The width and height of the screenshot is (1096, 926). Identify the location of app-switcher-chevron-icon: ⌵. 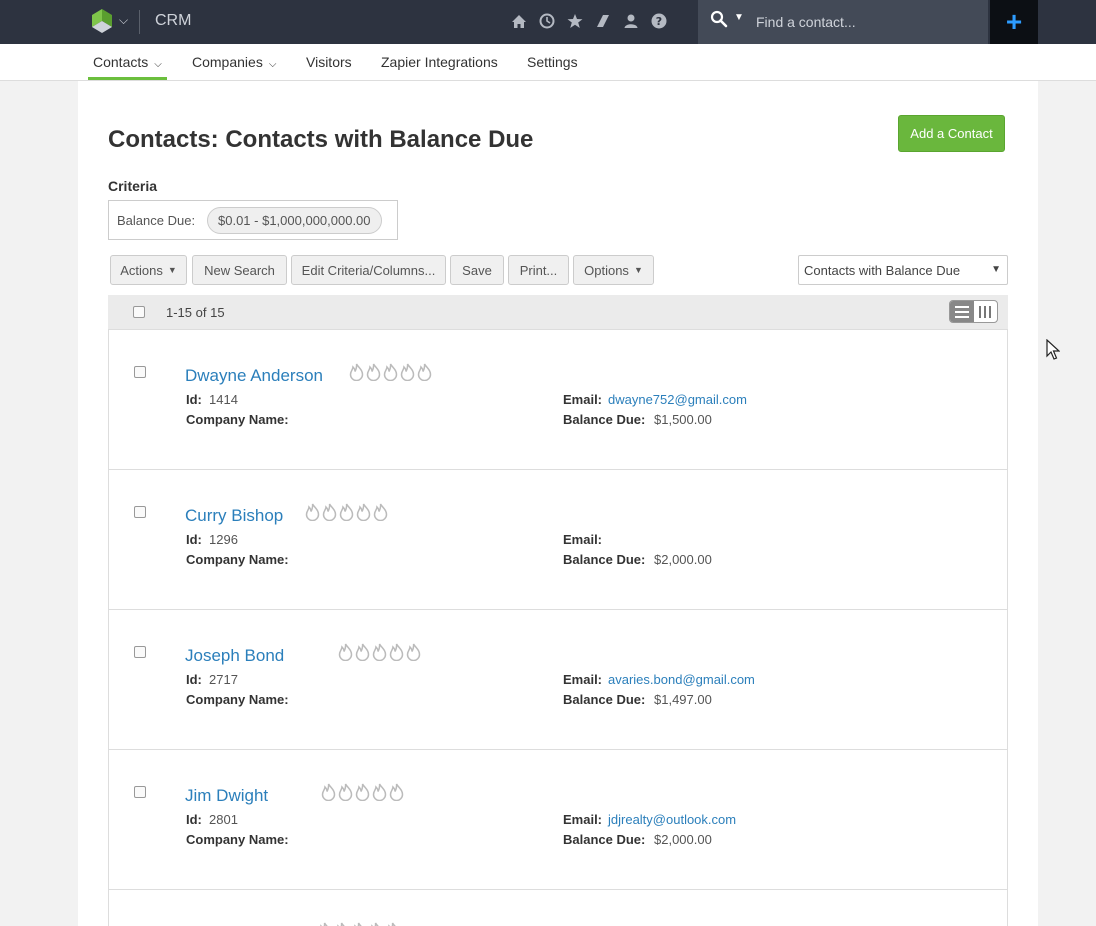
(123, 20).